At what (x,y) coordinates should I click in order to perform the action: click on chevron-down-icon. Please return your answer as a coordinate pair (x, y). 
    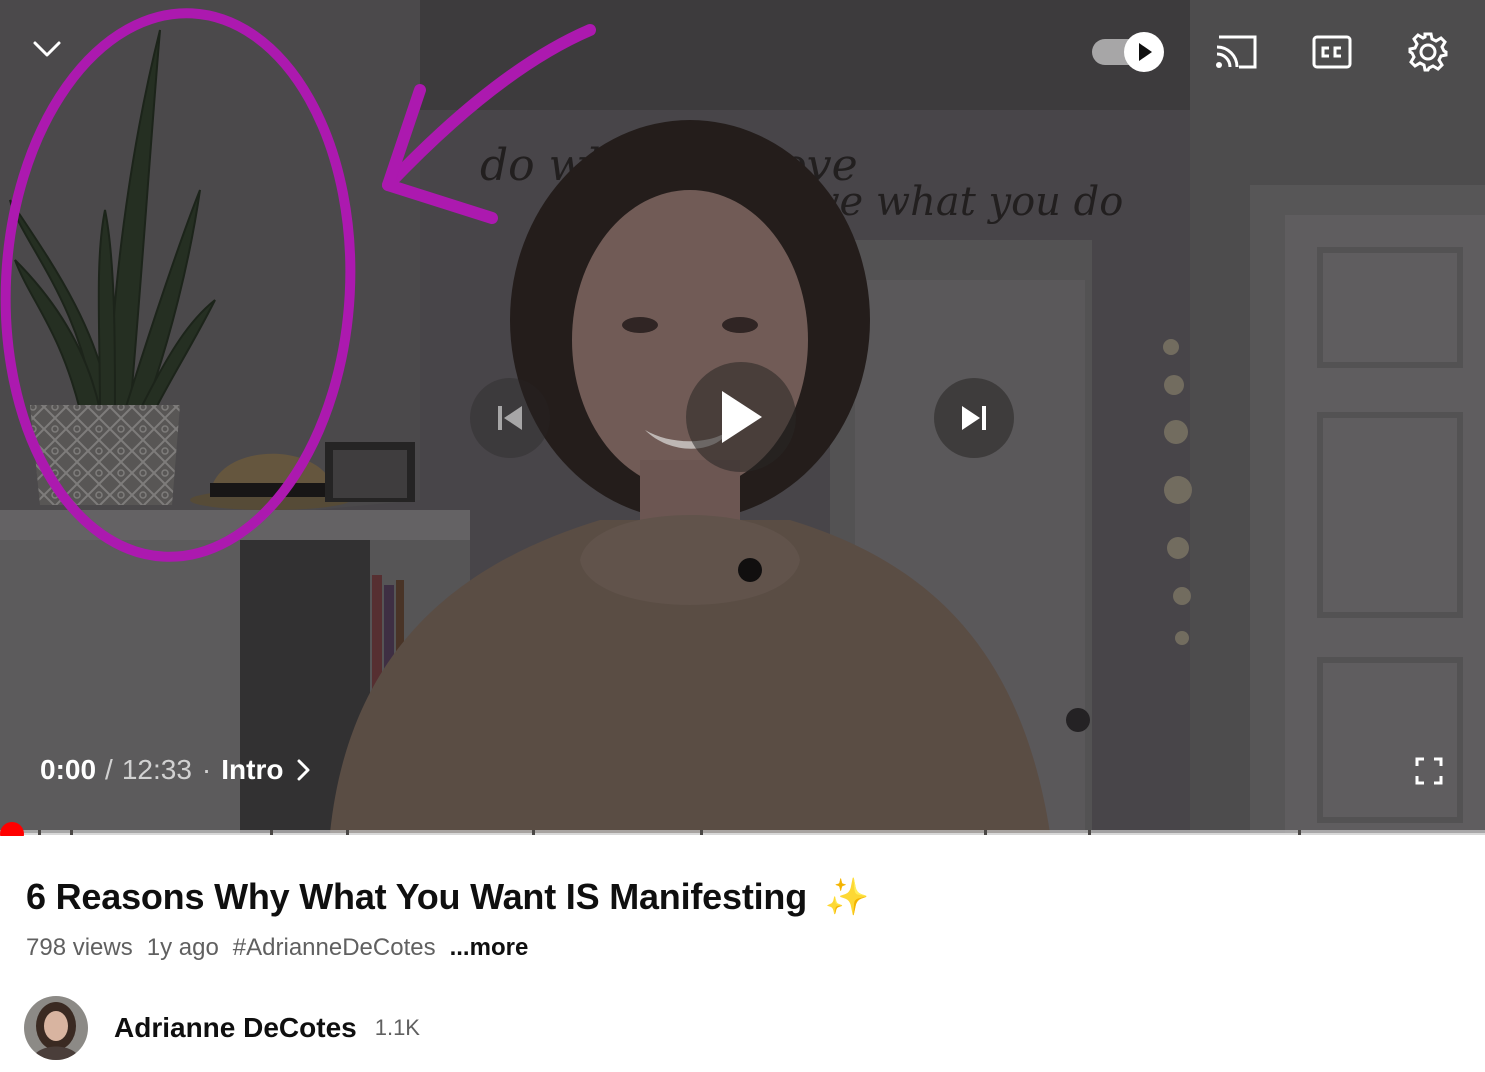
    Looking at the image, I should click on (47, 49).